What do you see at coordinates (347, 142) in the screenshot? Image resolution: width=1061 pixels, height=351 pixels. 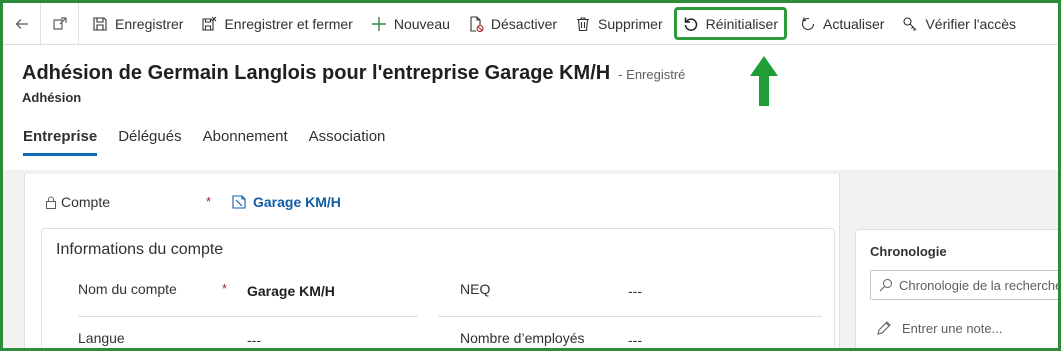 I see `tab-association: Association` at bounding box center [347, 142].